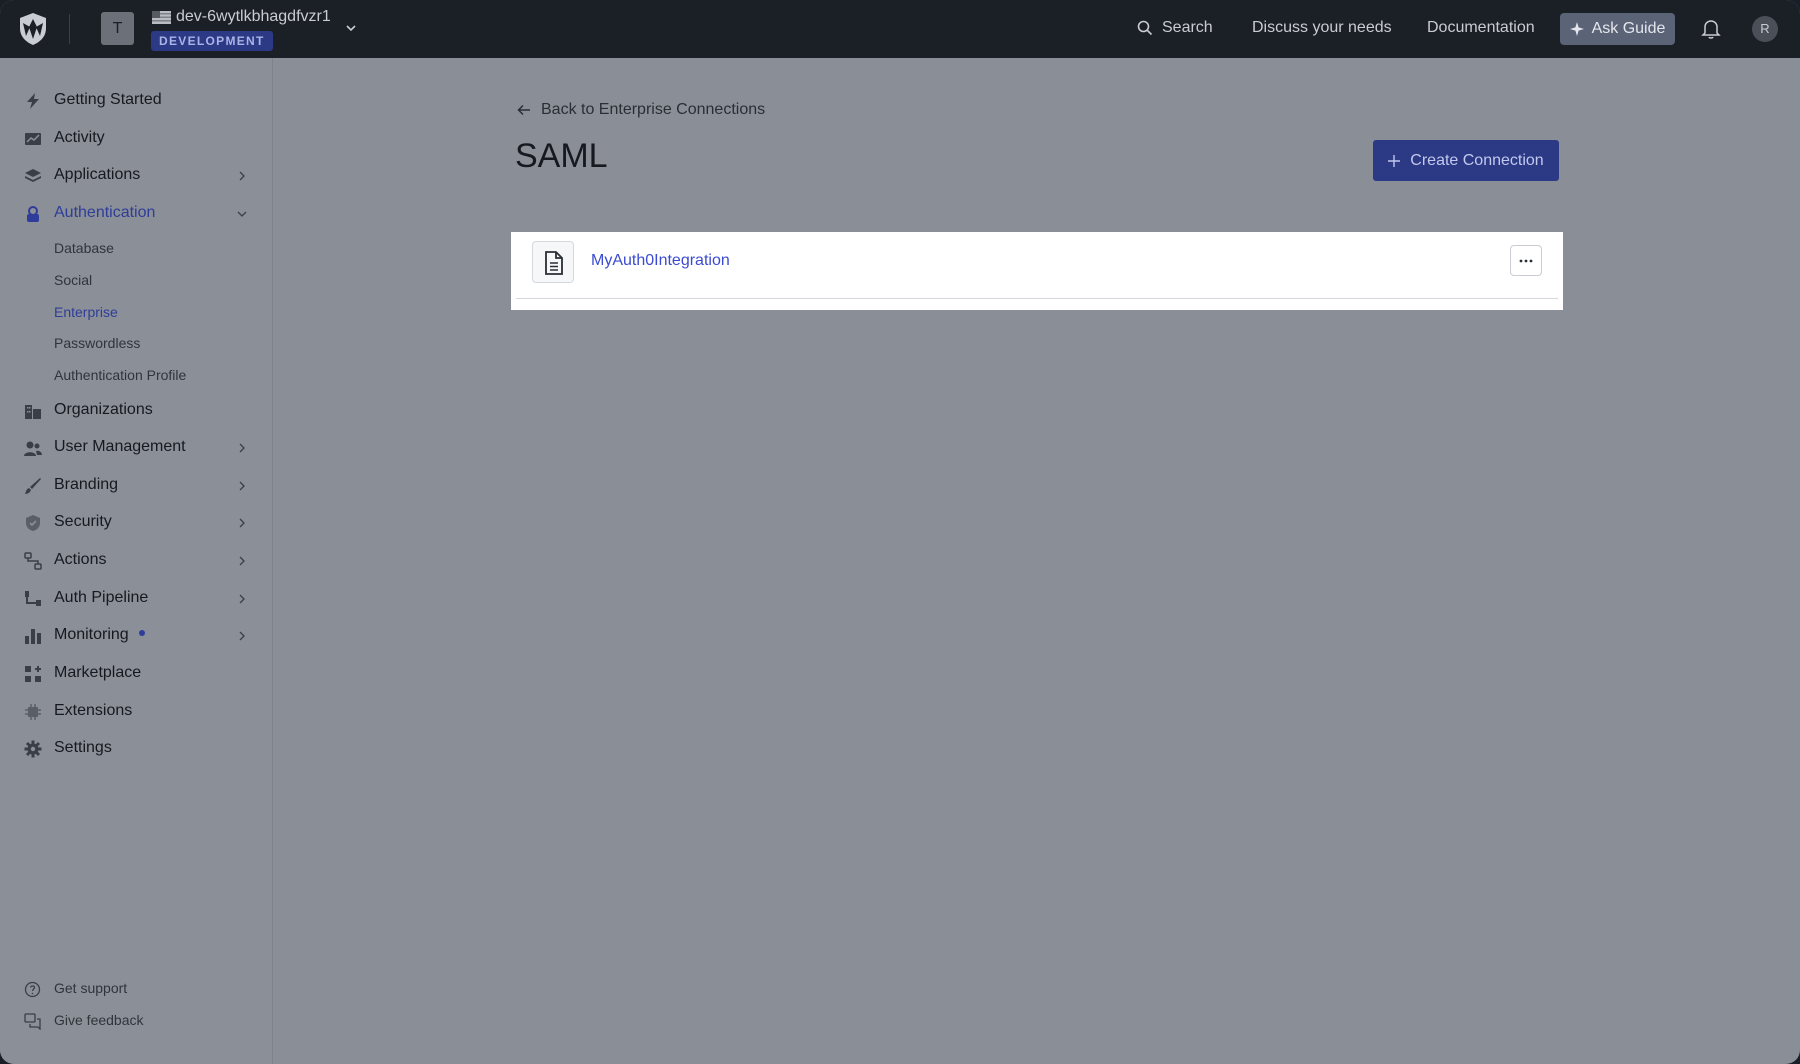 This screenshot has height=1064, width=1800. I want to click on sidebar-subitem-social: Social, so click(73, 280).